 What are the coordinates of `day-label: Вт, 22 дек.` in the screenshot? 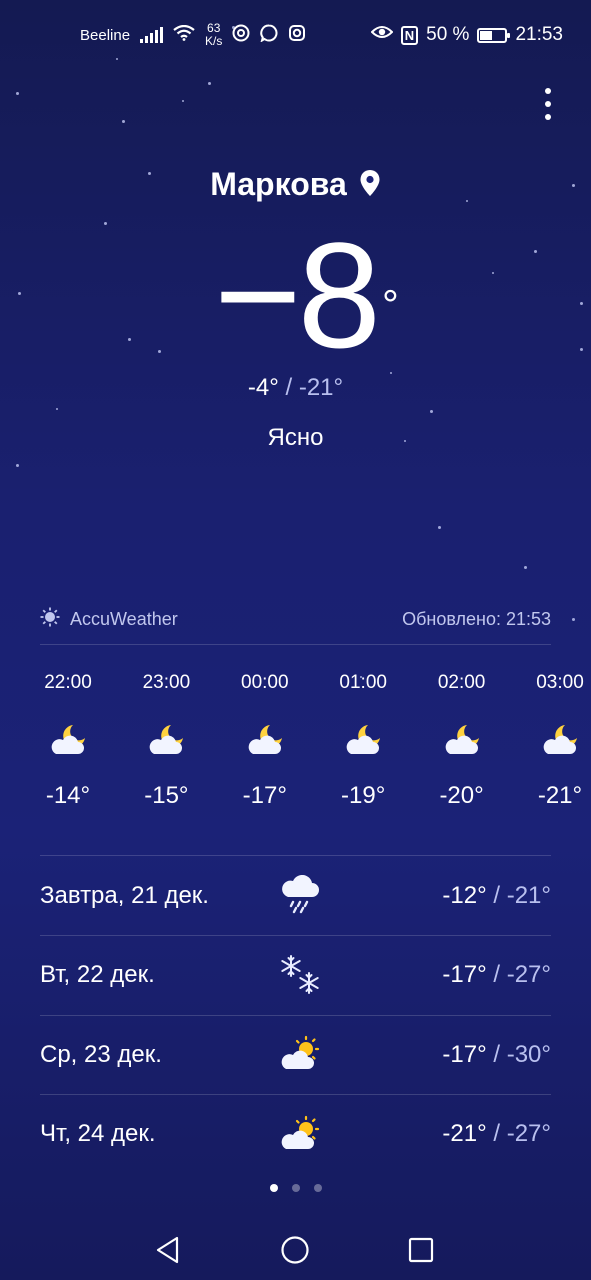 It's located at (97, 974).